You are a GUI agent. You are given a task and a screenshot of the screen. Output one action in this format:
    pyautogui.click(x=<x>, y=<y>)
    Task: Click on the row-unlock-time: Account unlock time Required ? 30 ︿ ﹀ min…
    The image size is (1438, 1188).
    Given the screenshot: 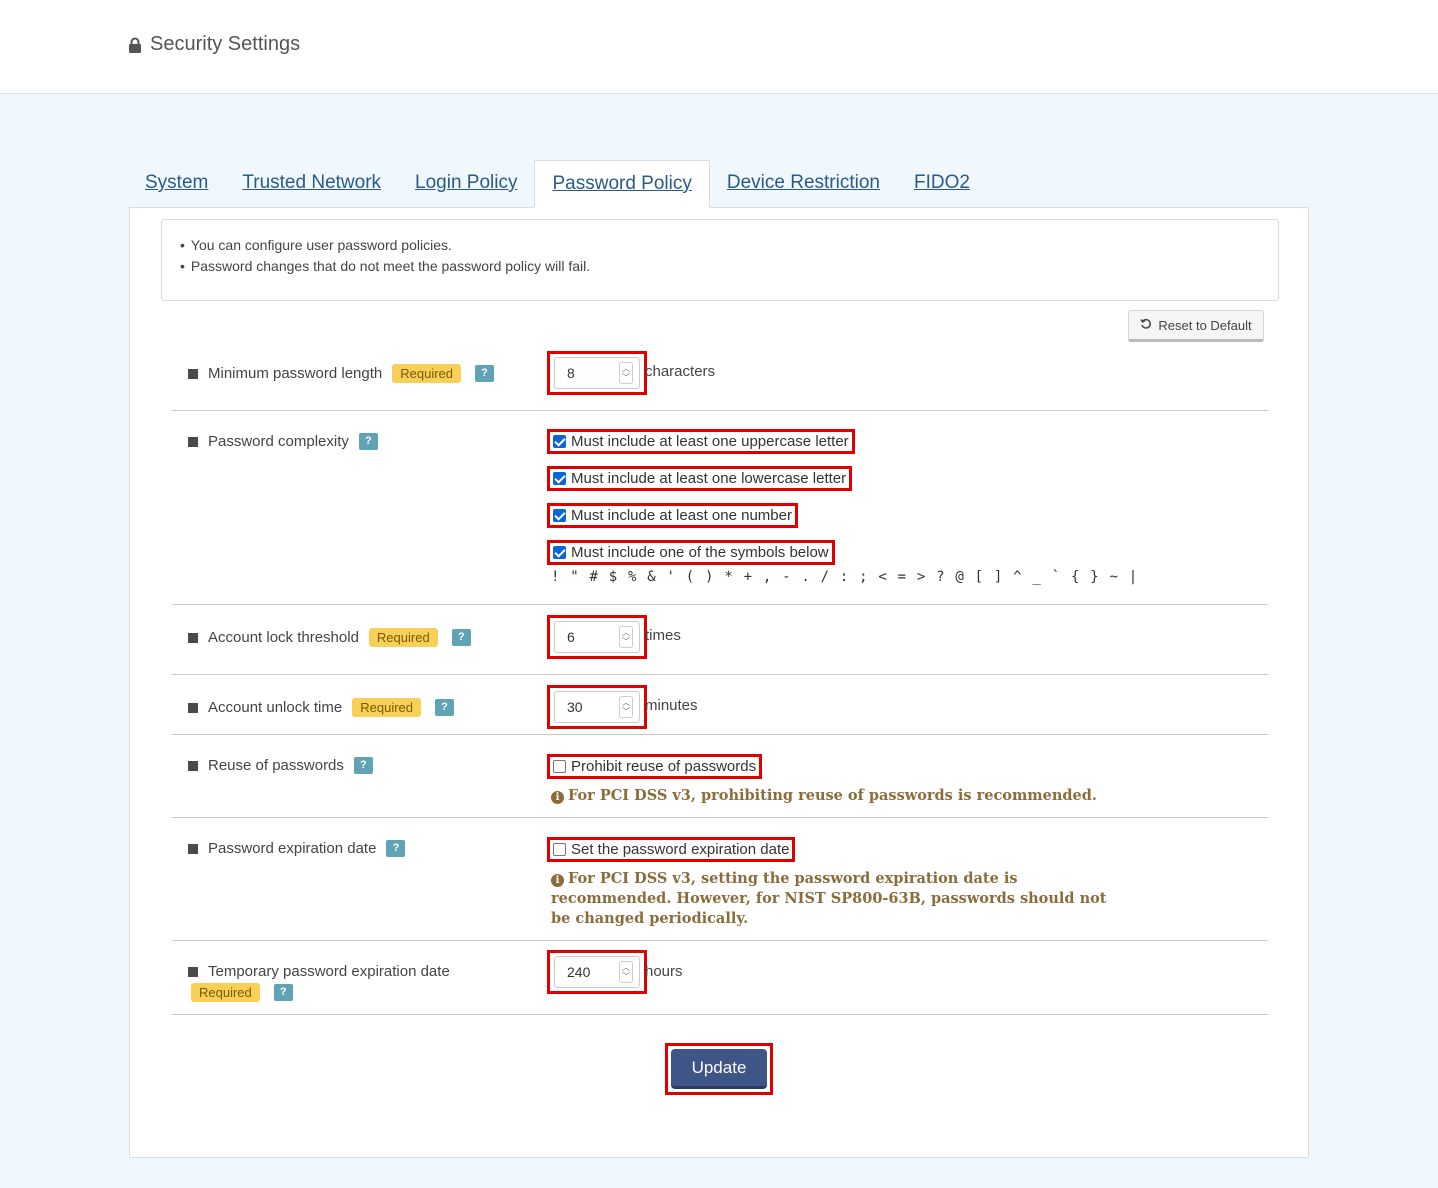 What is the action you would take?
    pyautogui.click(x=720, y=705)
    